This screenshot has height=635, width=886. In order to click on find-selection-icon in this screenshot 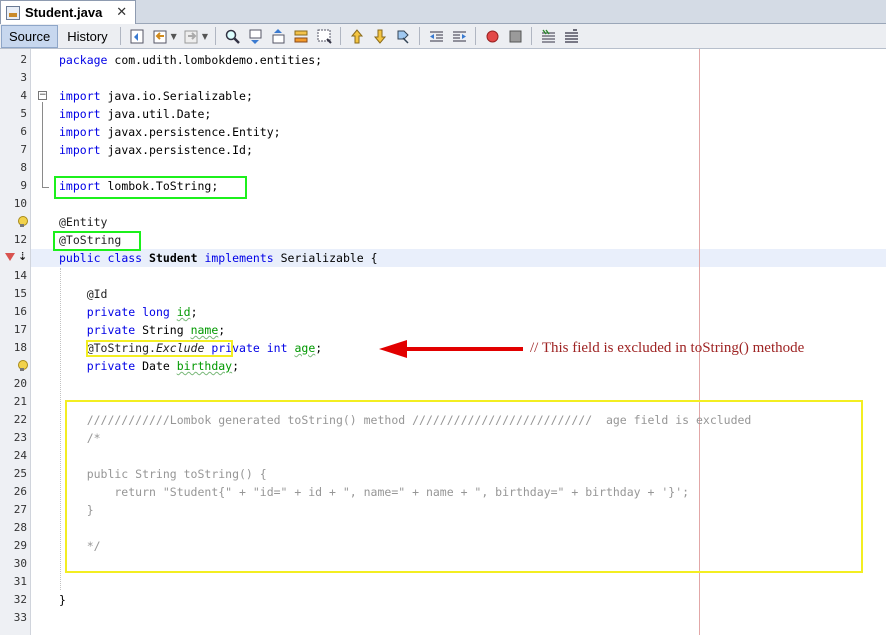, I will do `click(301, 36)`.